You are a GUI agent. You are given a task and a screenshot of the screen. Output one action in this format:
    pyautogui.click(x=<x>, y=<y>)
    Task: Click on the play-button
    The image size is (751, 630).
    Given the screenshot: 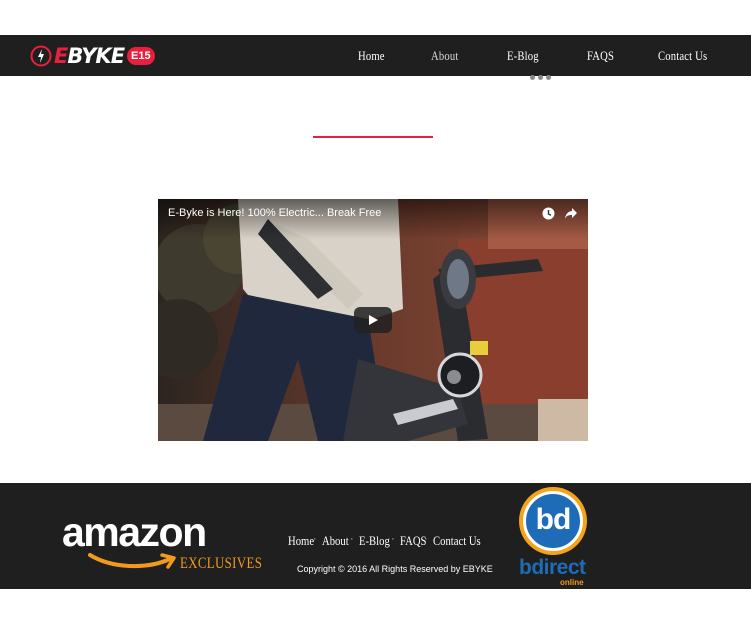 What is the action you would take?
    pyautogui.click(x=373, y=320)
    